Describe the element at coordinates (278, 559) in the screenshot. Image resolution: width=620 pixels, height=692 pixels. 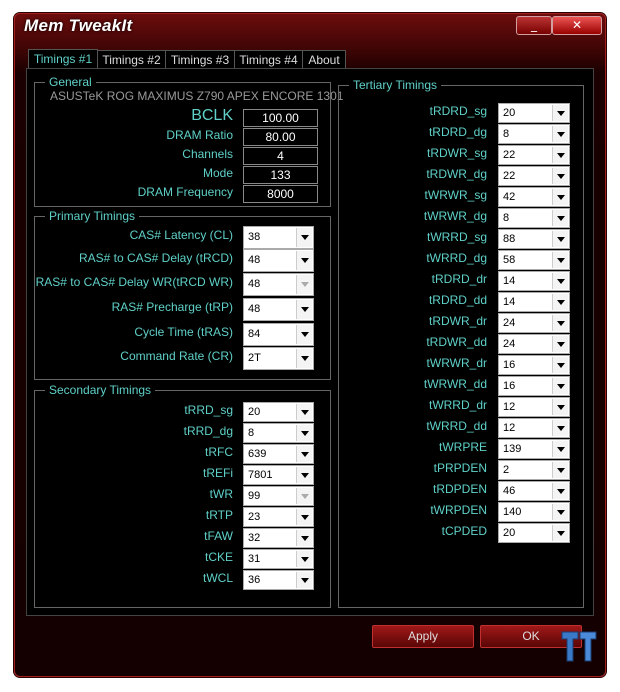
I see `secondary-combo: 31` at that location.